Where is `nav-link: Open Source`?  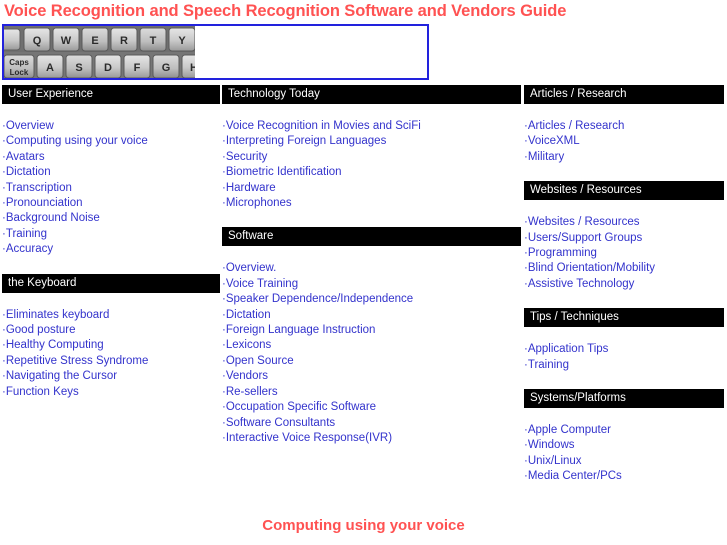
nav-link: Open Source is located at coordinates (260, 361).